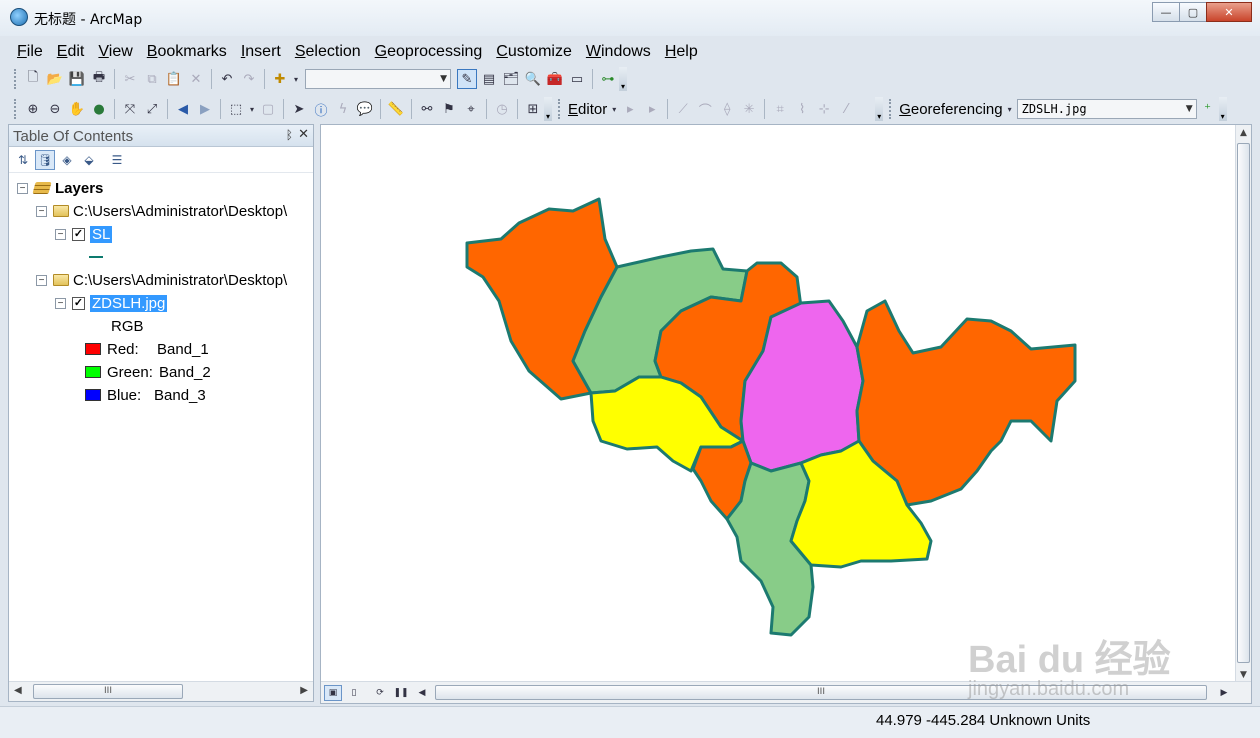 The width and height of the screenshot is (1260, 738). I want to click on edit-tool-icon: ▸, so click(630, 109).